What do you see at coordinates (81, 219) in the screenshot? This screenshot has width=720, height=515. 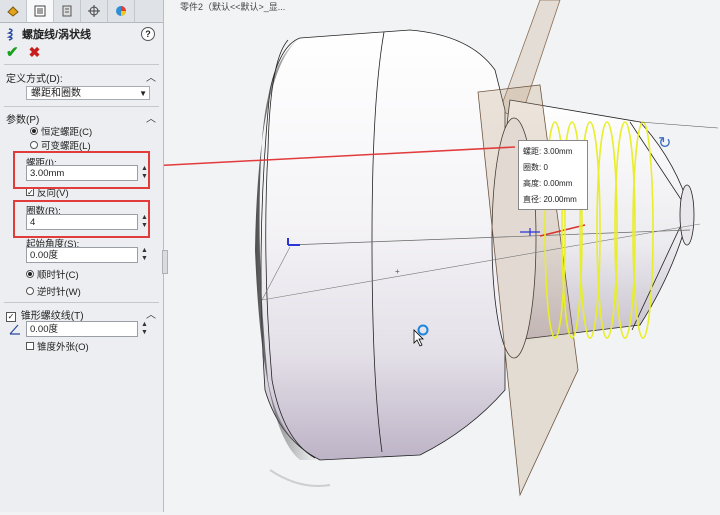 I see `revolutions-highlight` at bounding box center [81, 219].